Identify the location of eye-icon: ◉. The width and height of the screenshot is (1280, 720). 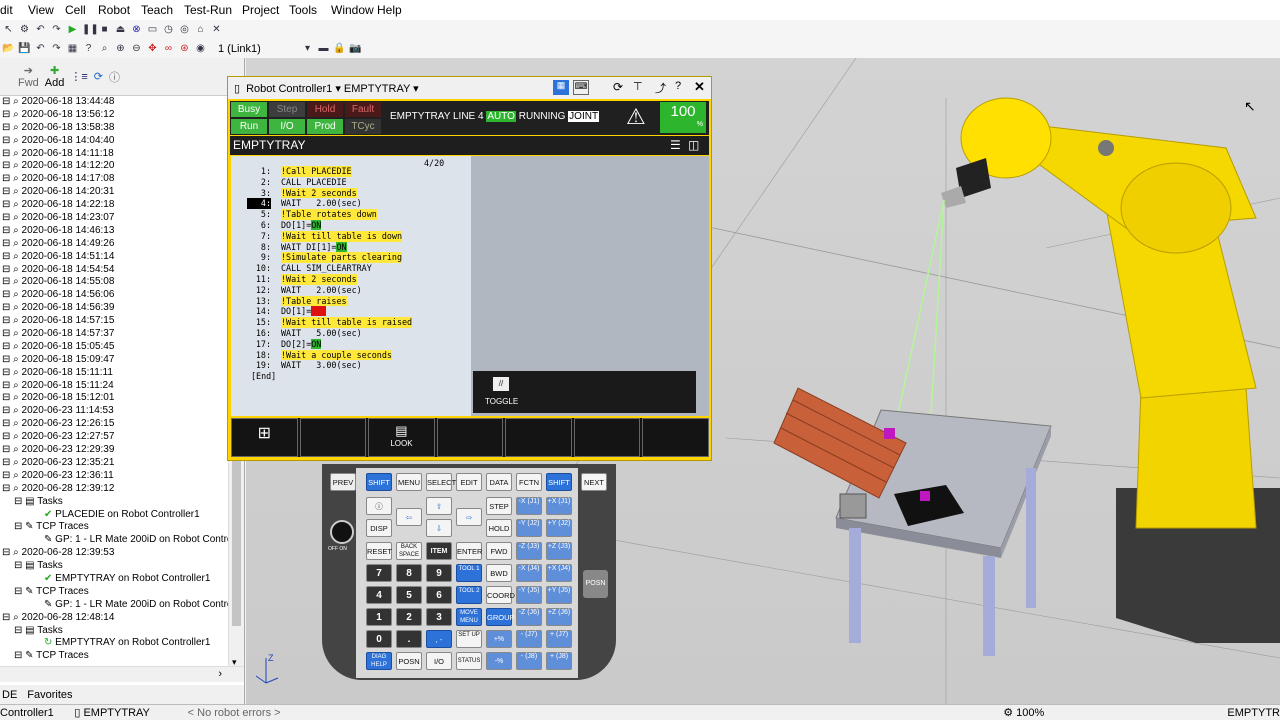
(200, 48).